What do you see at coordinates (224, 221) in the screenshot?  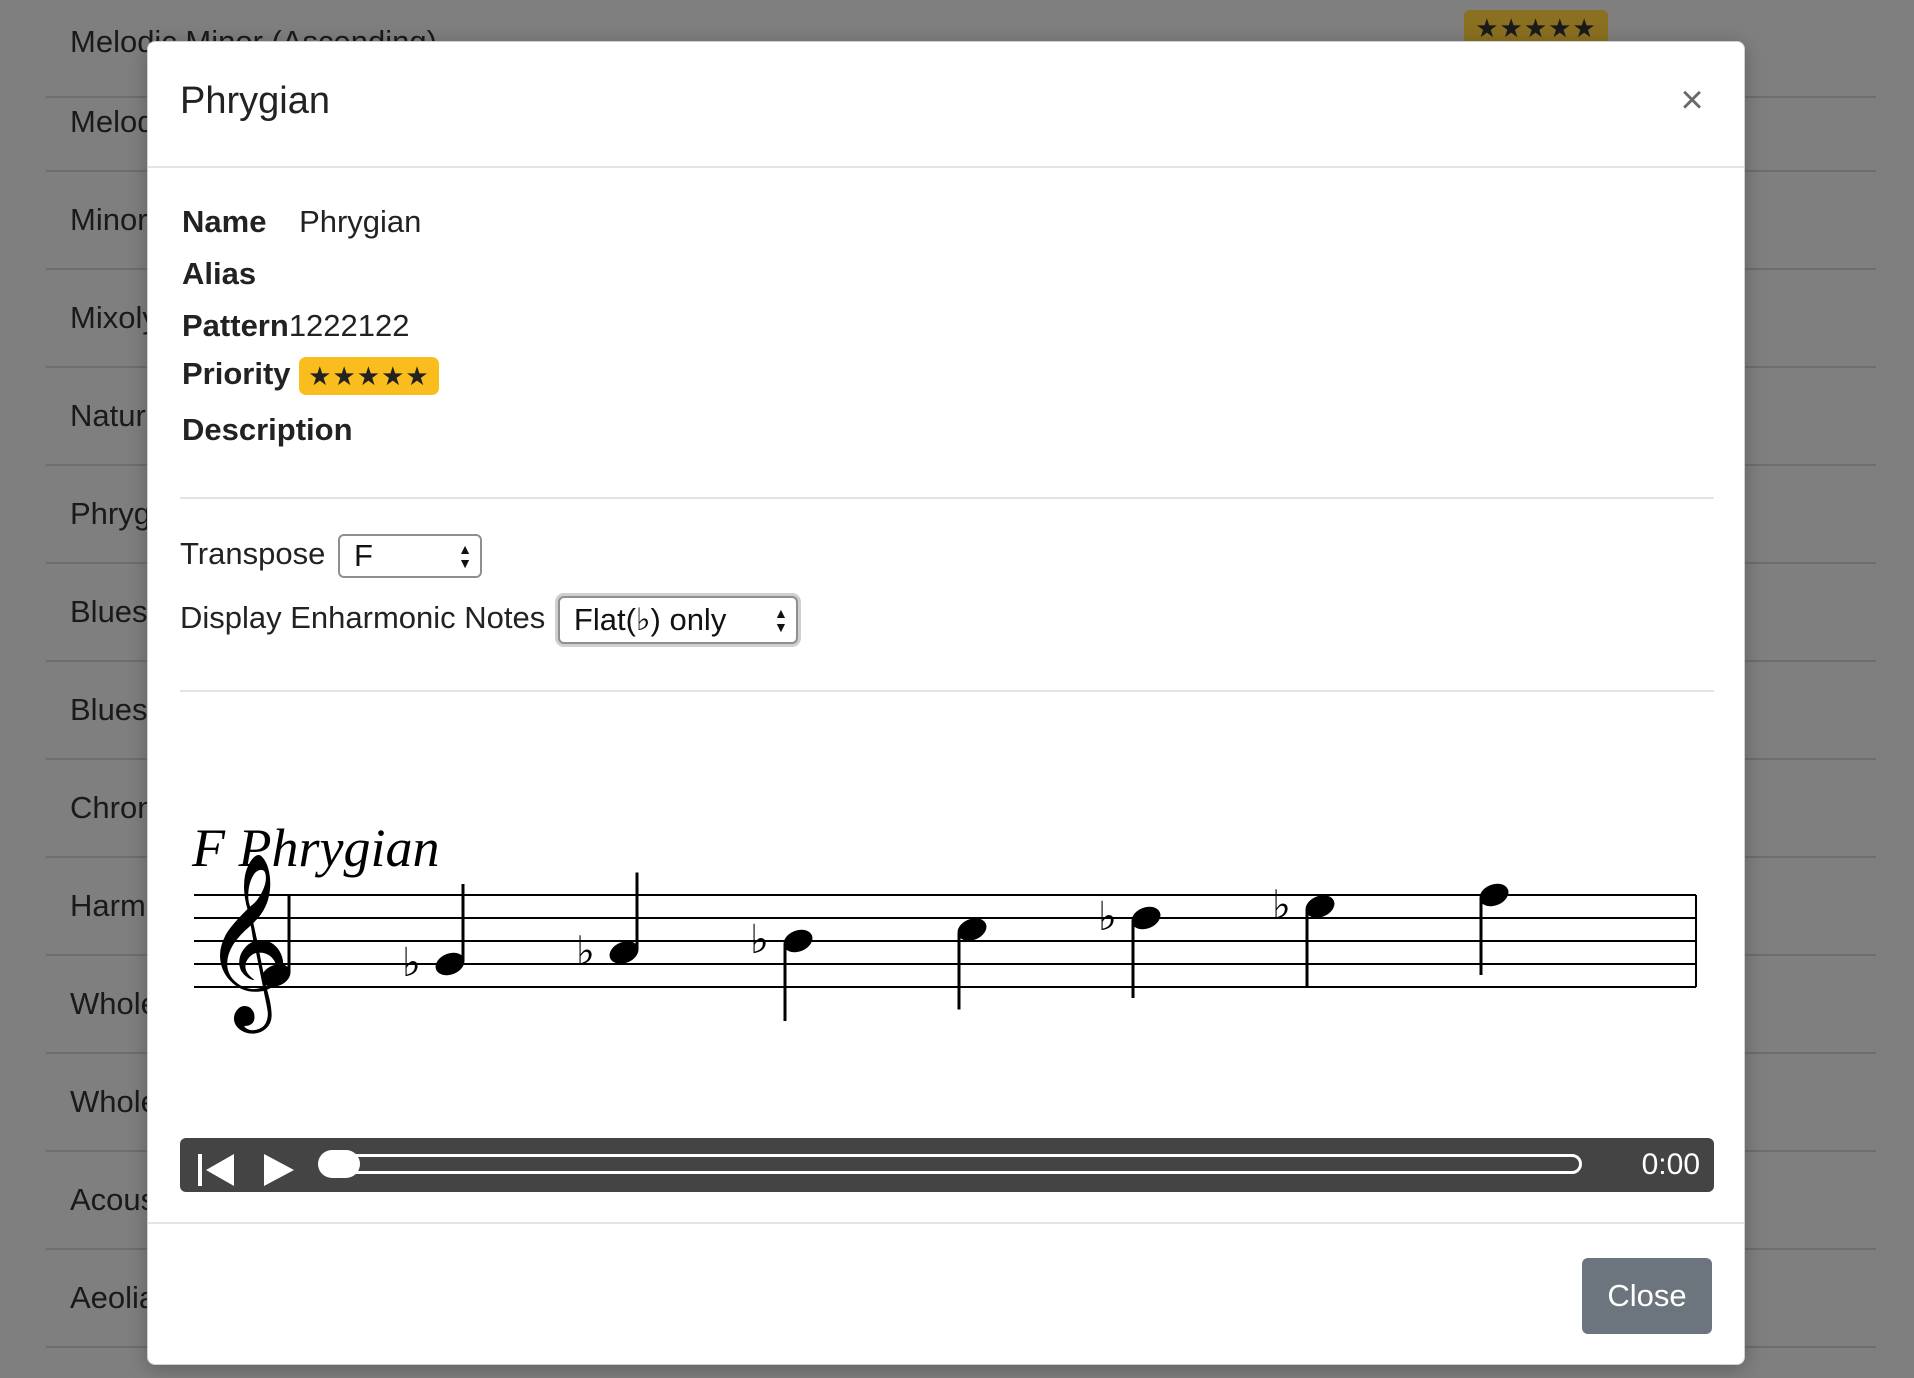 I see `name-label: Name` at bounding box center [224, 221].